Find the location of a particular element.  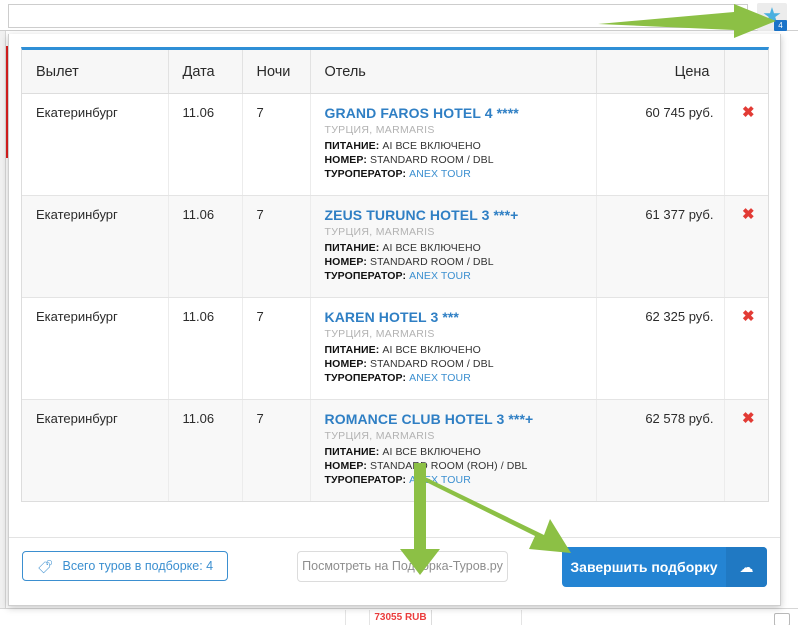

tag-icon: 🏷 is located at coordinates (45, 566).